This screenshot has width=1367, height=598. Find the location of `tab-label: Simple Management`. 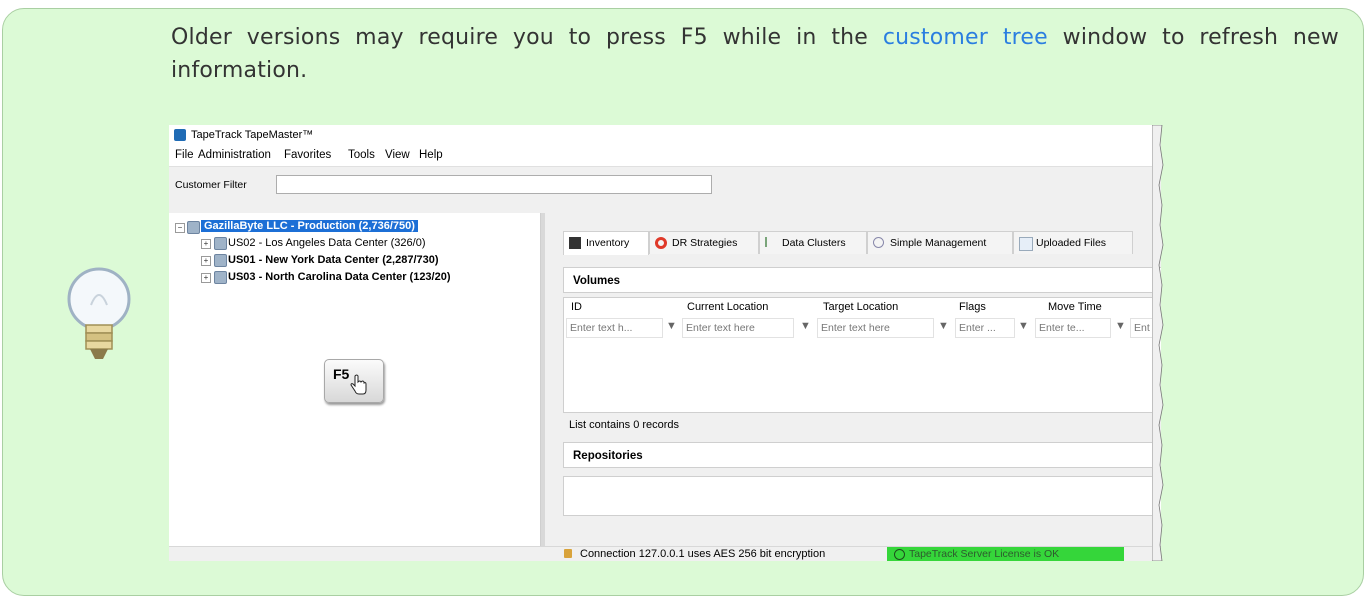

tab-label: Simple Management is located at coordinates (938, 243).